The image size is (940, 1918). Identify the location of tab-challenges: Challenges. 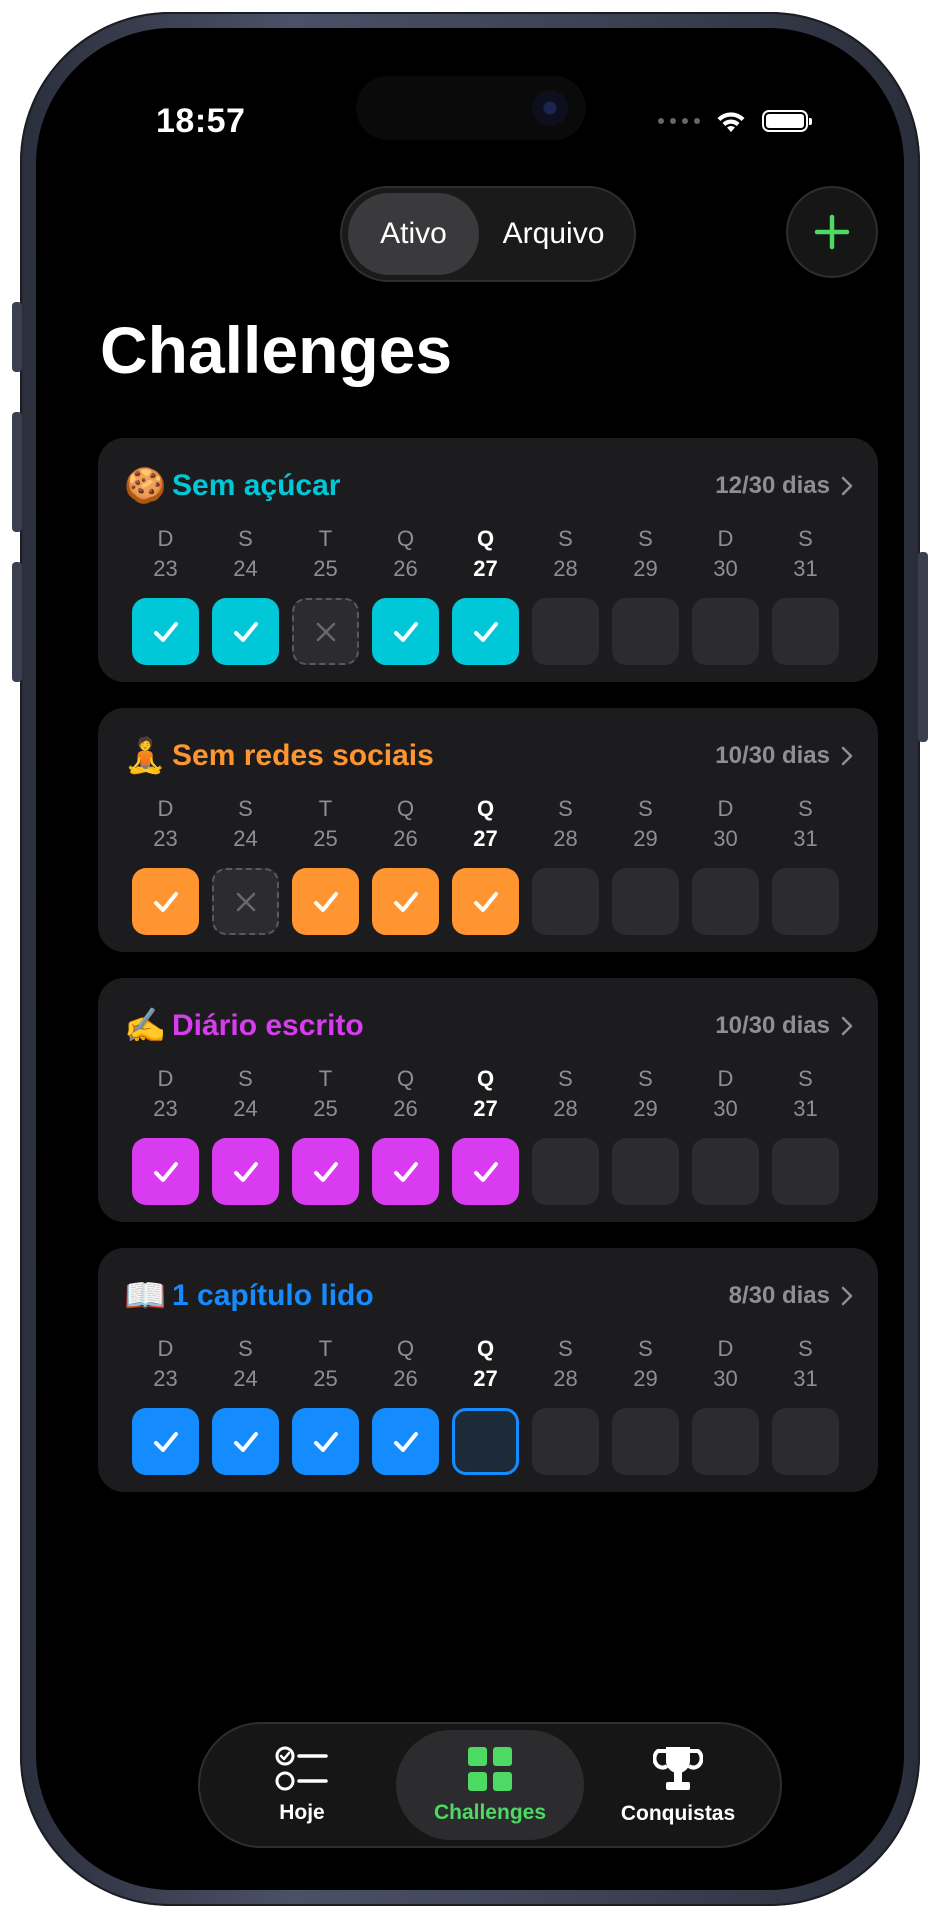
(490, 1785).